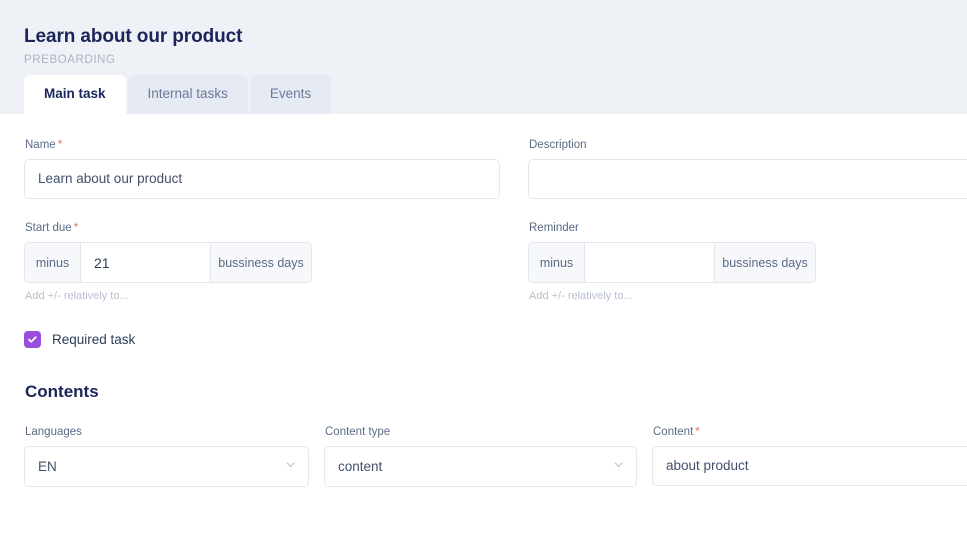  Describe the element at coordinates (260, 262) in the screenshot. I see `start-due-unit-select: bussiness days` at that location.